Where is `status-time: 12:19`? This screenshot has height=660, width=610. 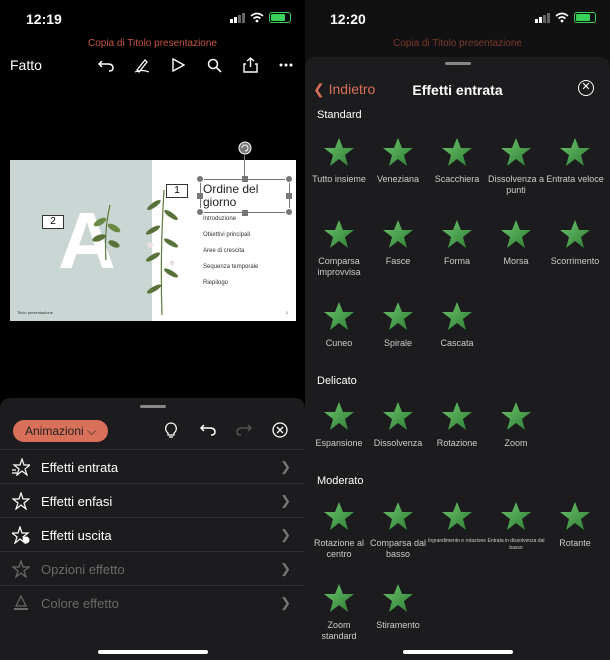
status-time: 12:19 is located at coordinates (44, 19).